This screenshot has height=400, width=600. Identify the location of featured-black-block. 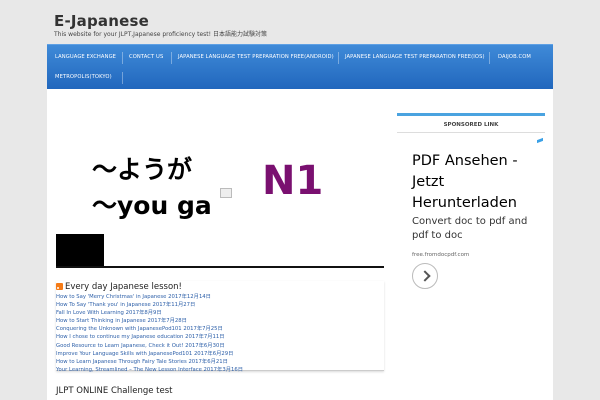
(80, 251).